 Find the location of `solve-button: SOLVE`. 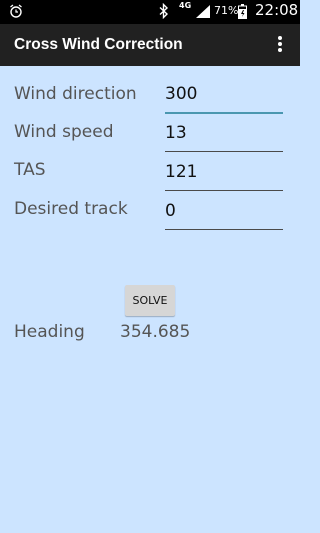

solve-button: SOLVE is located at coordinates (150, 300).